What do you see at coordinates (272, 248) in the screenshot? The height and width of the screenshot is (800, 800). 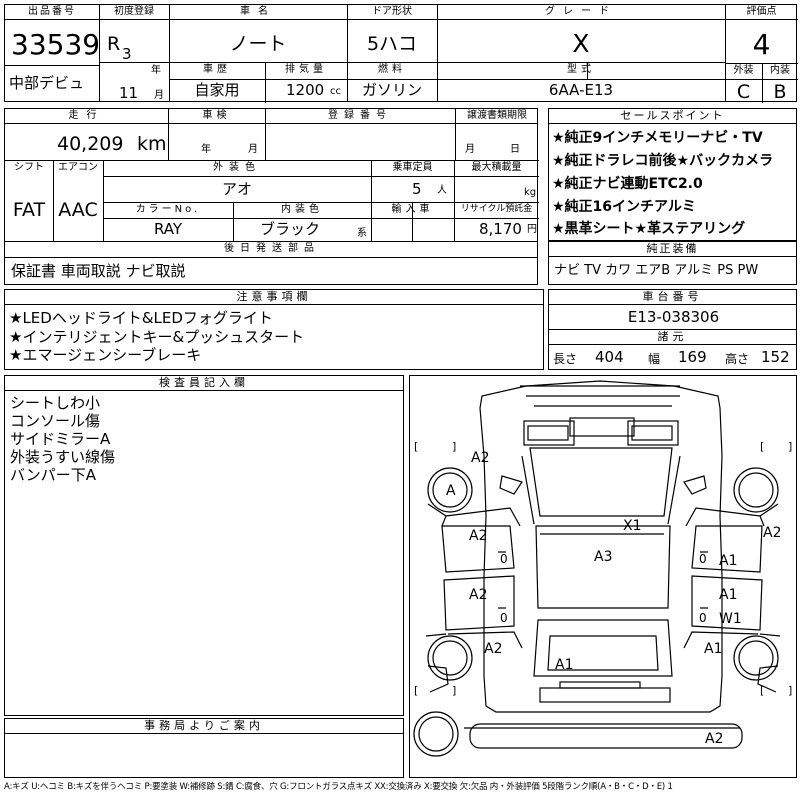 I see `later-label: 後日発送部品` at bounding box center [272, 248].